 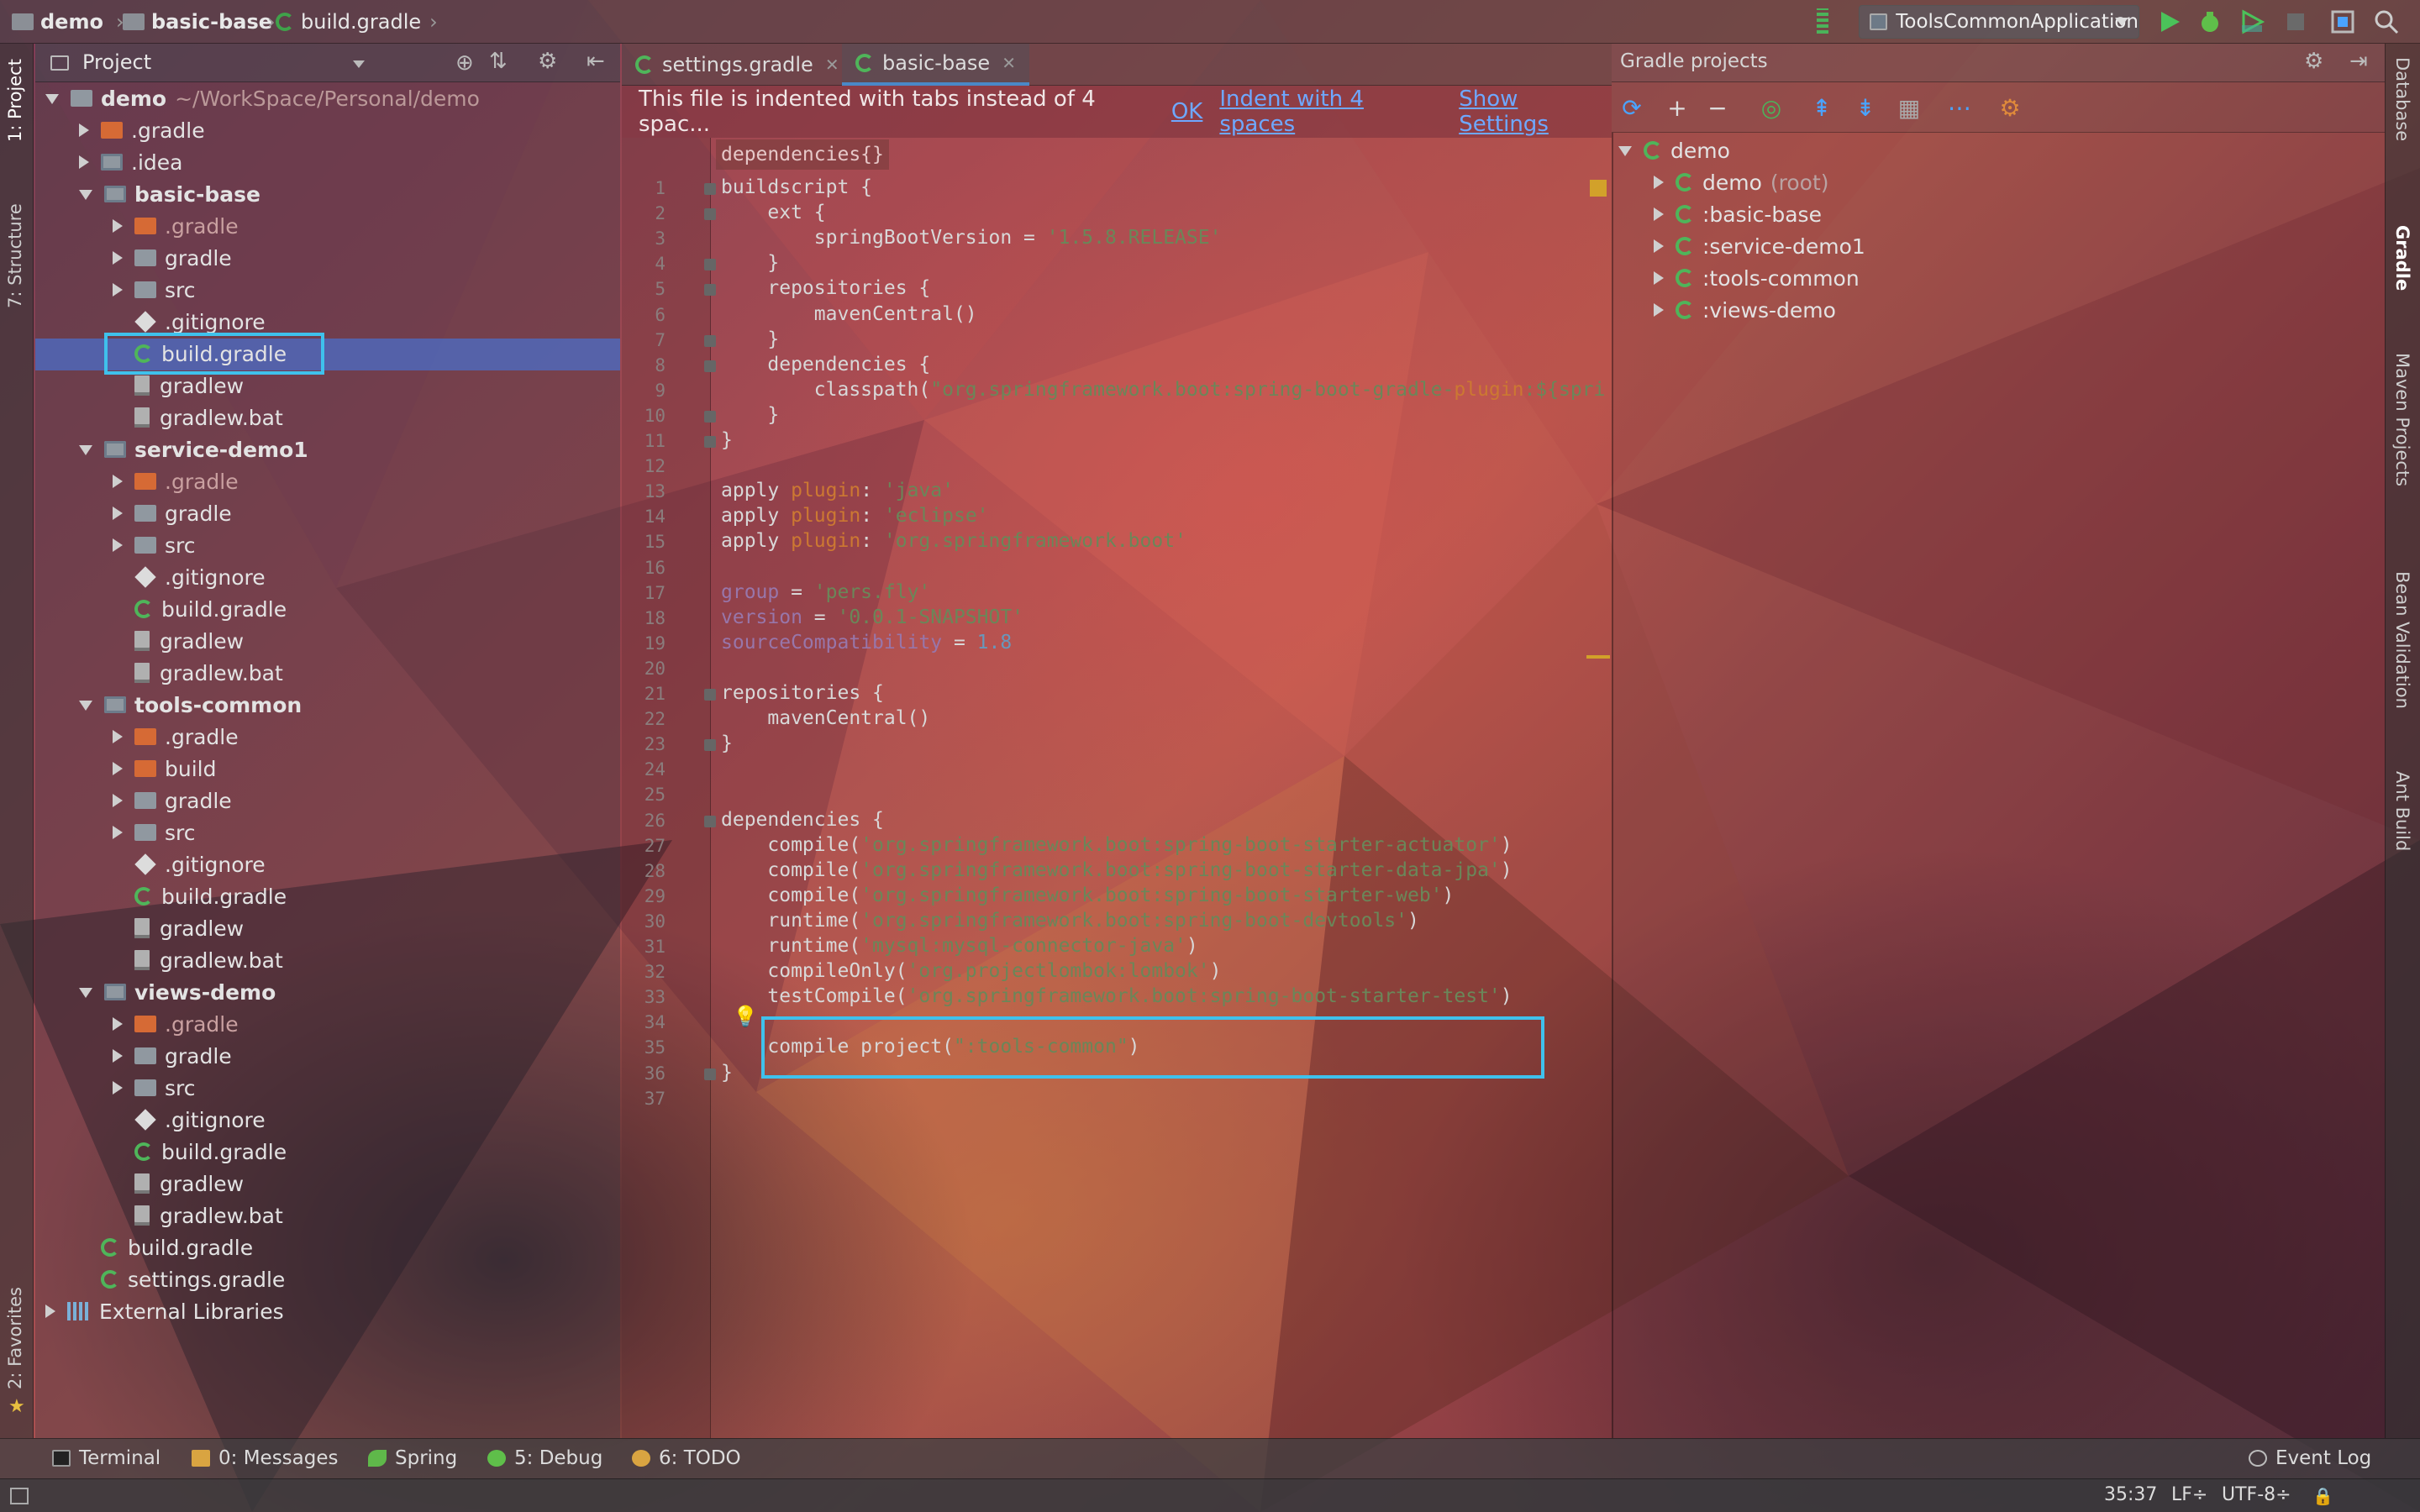 What do you see at coordinates (361, 22) in the screenshot?
I see `crumb-build-gradle: build.gradle ›` at bounding box center [361, 22].